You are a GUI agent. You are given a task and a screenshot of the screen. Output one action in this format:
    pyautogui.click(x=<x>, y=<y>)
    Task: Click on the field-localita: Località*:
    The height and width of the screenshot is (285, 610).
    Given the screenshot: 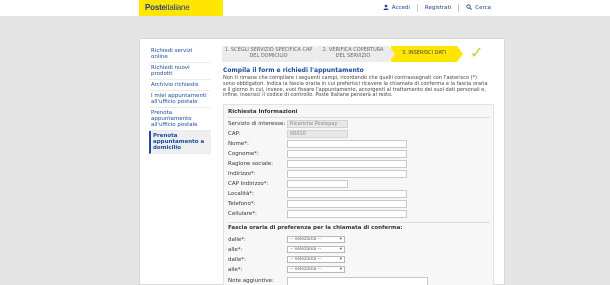 What is the action you would take?
    pyautogui.click(x=359, y=194)
    